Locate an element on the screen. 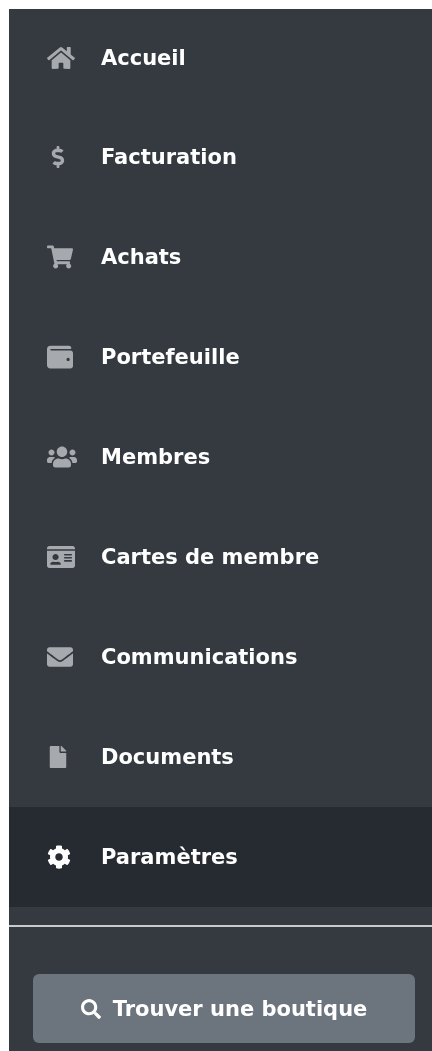 This screenshot has width=432, height=1051. sidebar-item-label: Cartes de membre is located at coordinates (210, 557).